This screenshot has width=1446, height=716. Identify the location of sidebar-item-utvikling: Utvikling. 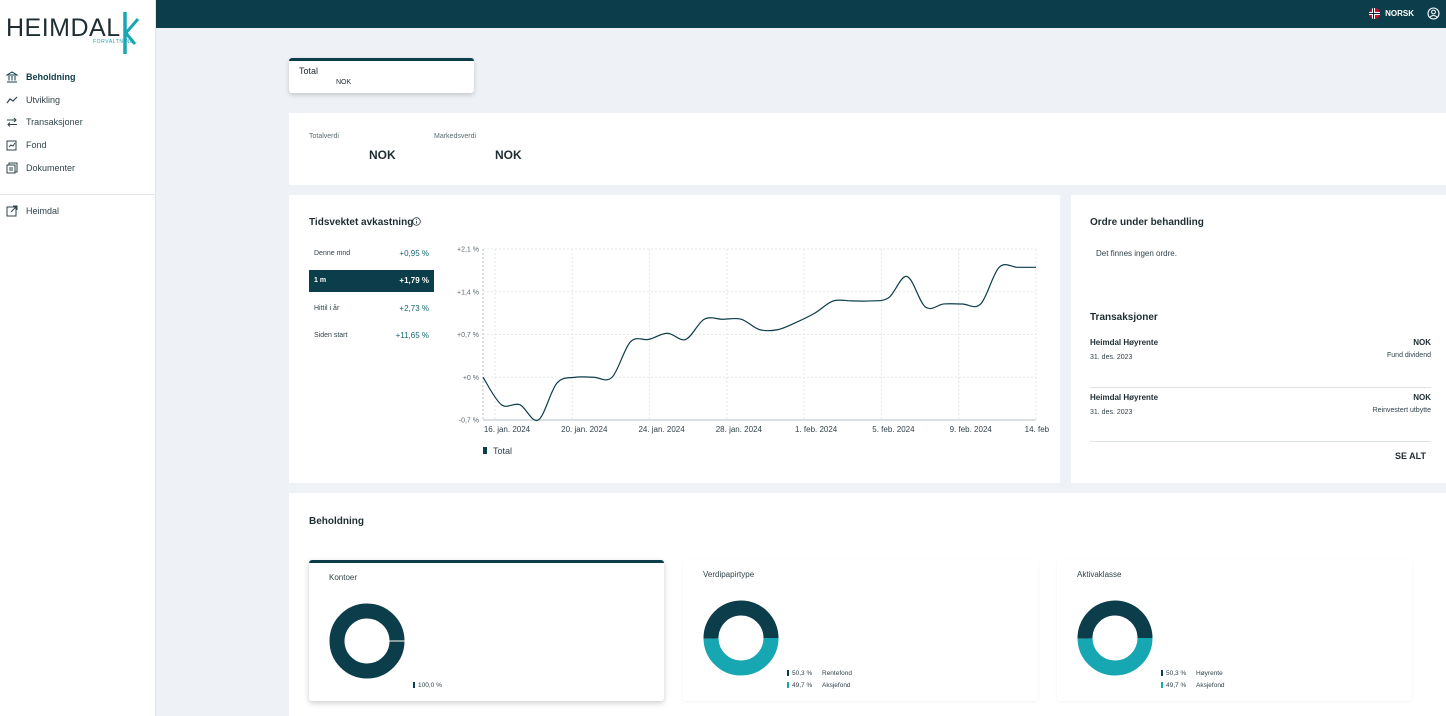
(81, 100).